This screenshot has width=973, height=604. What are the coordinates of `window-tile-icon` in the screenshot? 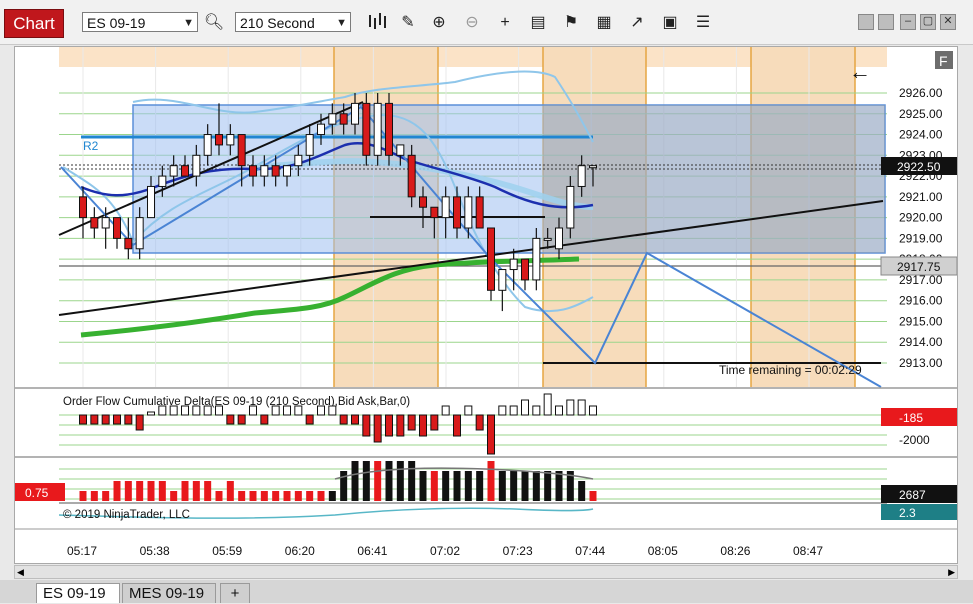 It's located at (866, 22).